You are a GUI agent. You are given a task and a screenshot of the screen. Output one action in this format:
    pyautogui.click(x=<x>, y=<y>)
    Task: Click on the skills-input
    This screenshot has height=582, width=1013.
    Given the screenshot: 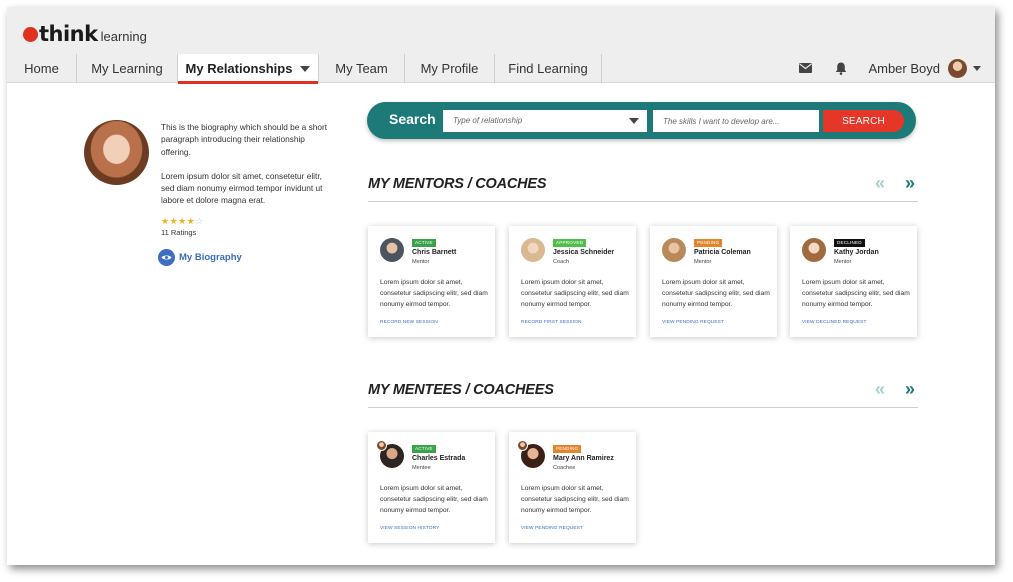 What is the action you would take?
    pyautogui.click(x=736, y=121)
    